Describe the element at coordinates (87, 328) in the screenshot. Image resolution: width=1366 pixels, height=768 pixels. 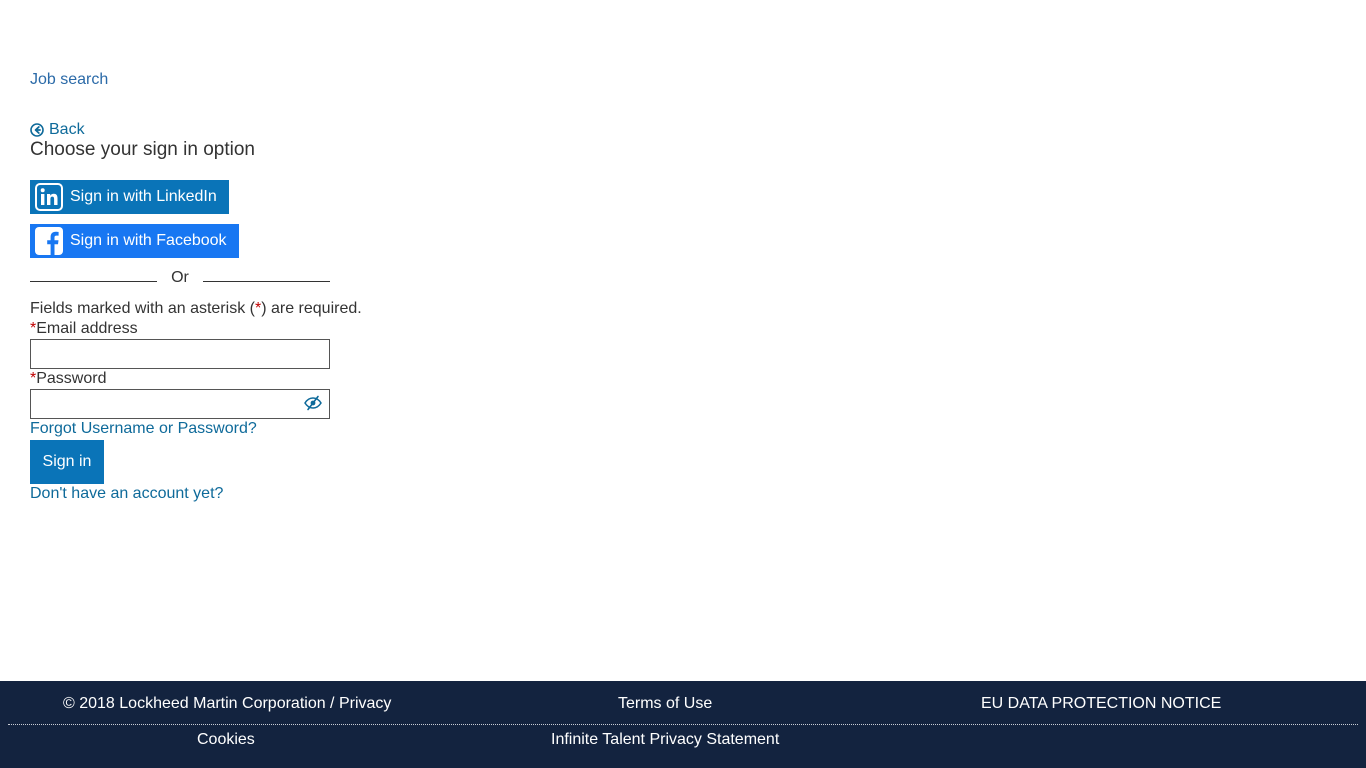
I see `email-label-text: Email address` at that location.